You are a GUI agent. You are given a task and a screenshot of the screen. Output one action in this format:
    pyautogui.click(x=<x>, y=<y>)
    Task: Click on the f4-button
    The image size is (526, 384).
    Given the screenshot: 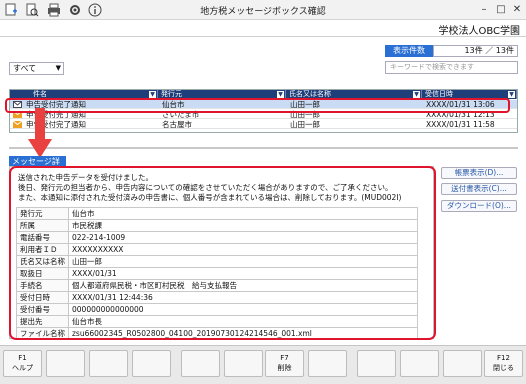 What is the action you would take?
    pyautogui.click(x=151, y=363)
    